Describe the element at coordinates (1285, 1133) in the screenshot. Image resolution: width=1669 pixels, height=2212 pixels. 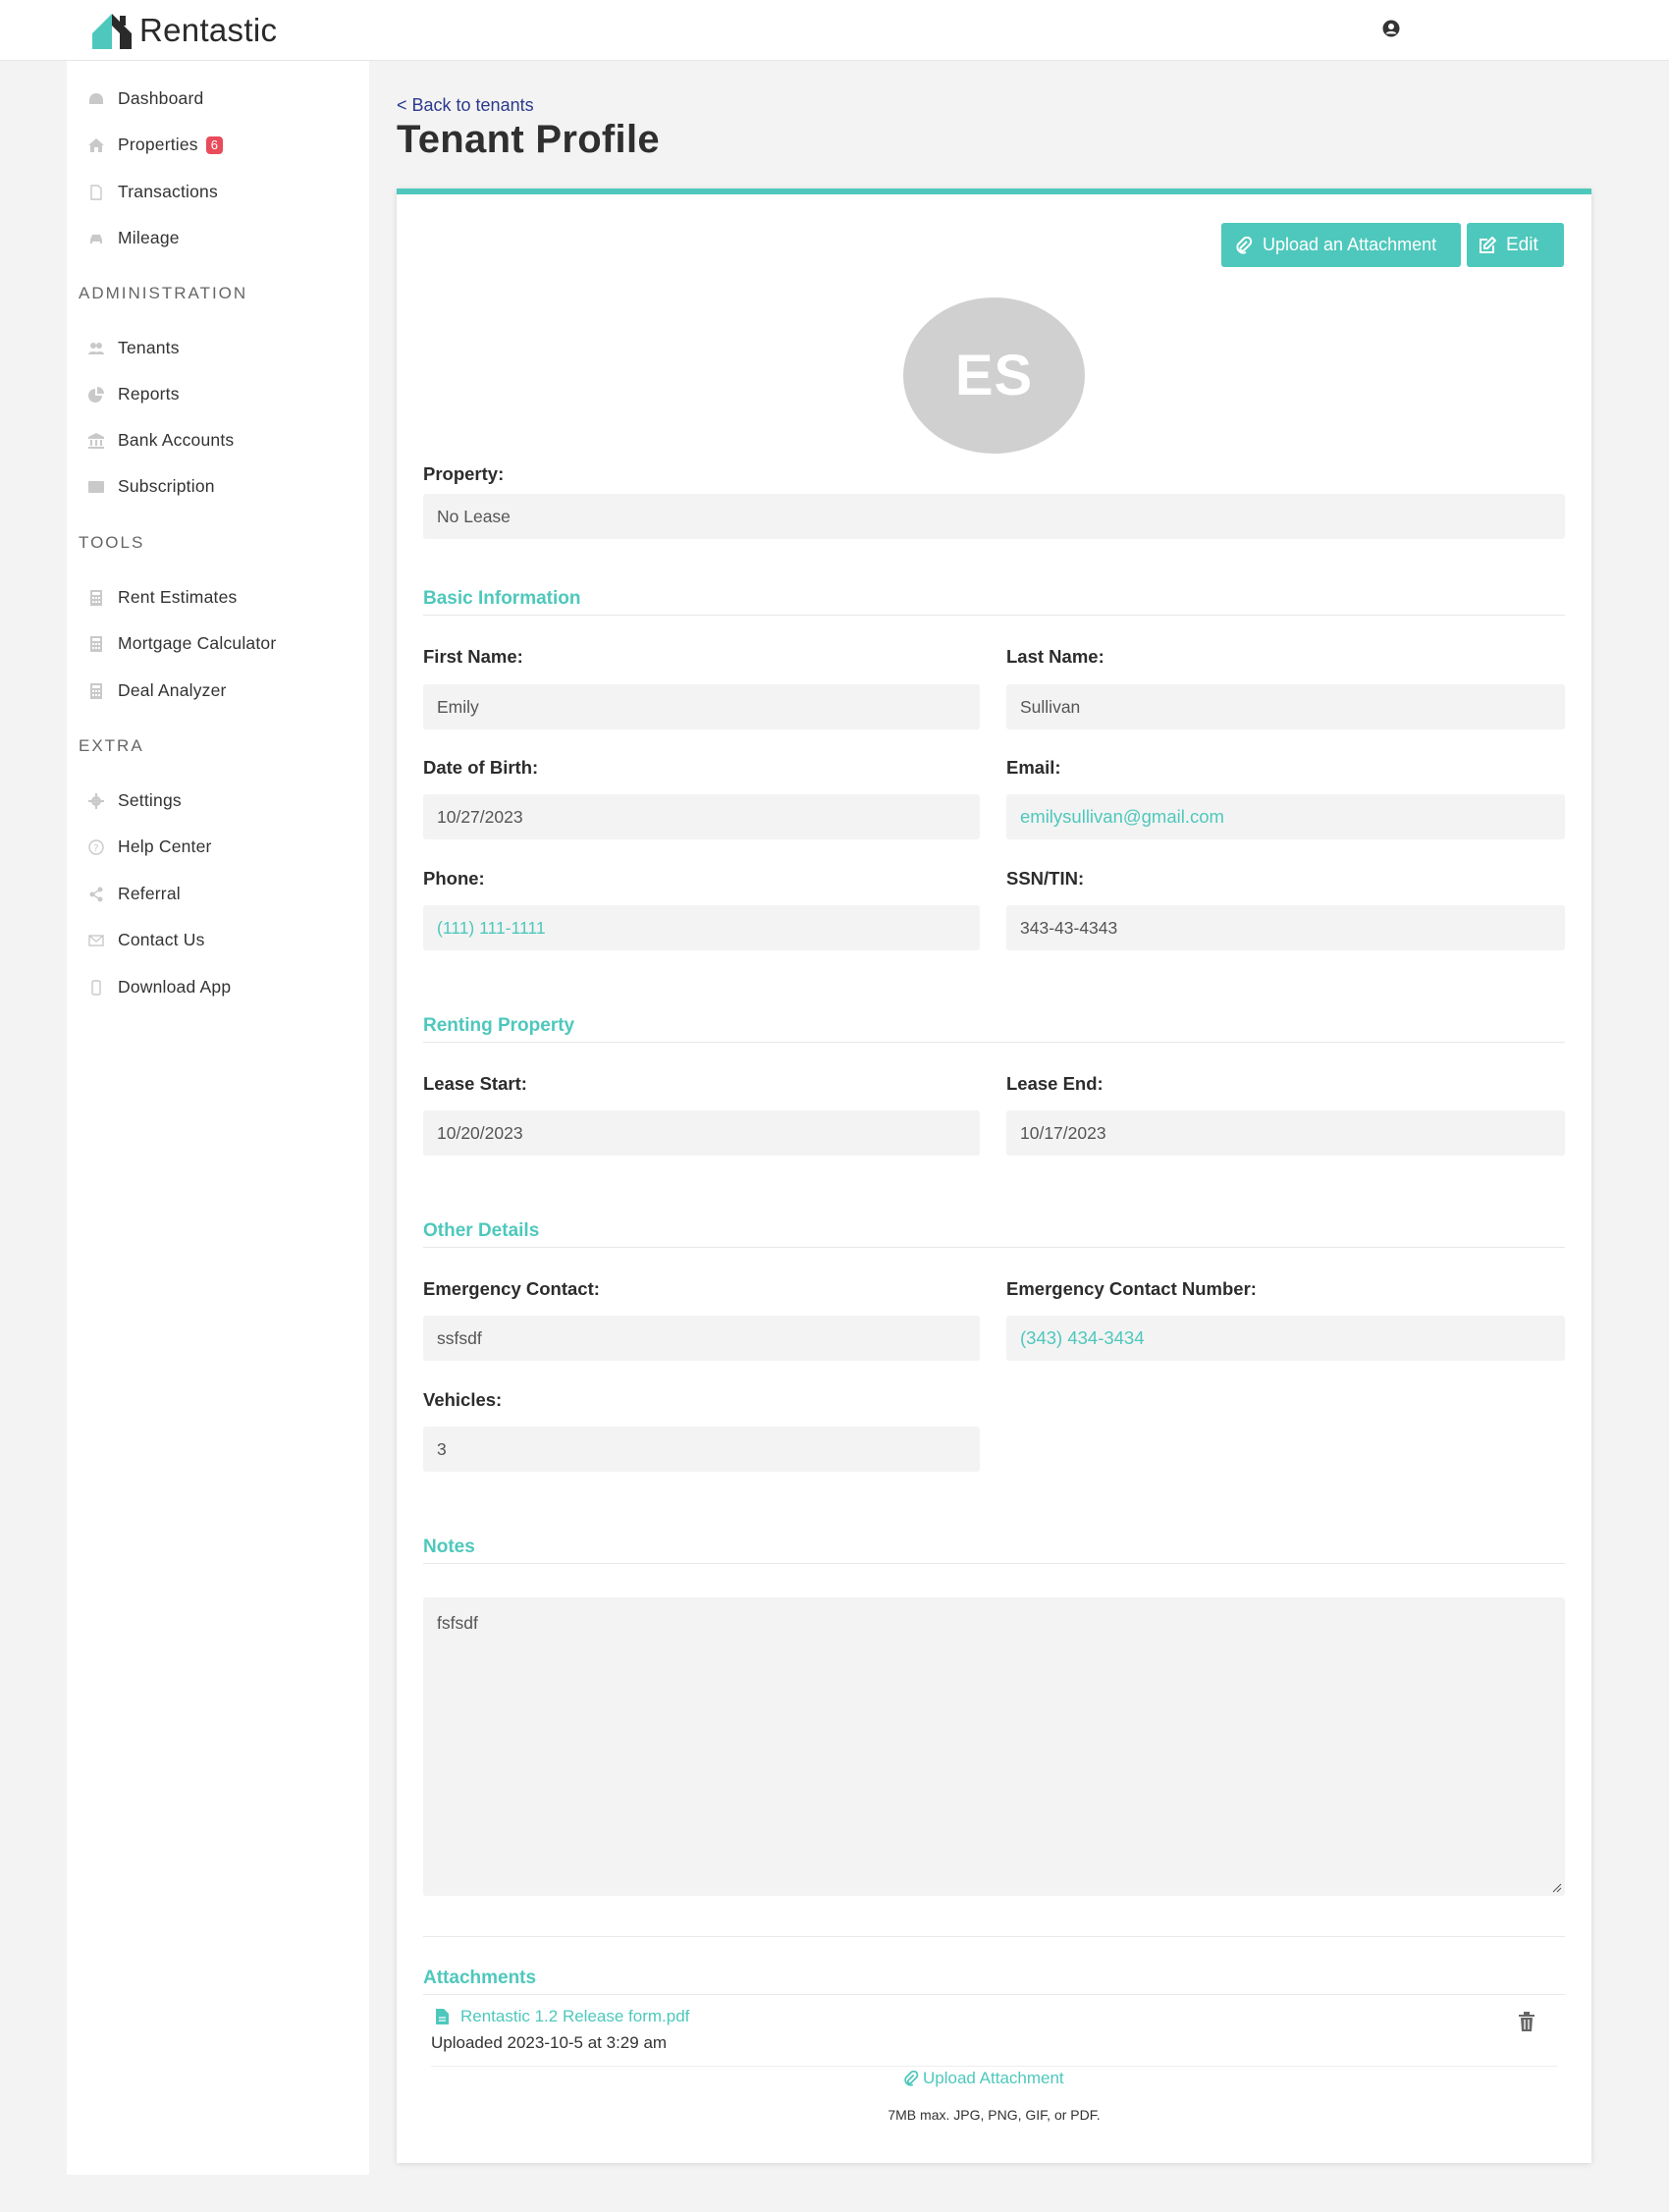
I see `lease-end-field: 10/17/2023` at that location.